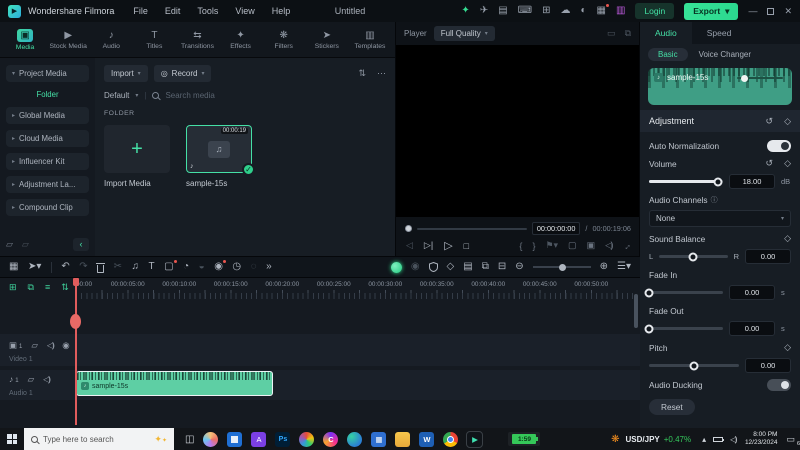 The width and height of the screenshot is (800, 450). I want to click on theme-icon: ◐, so click(583, 11).